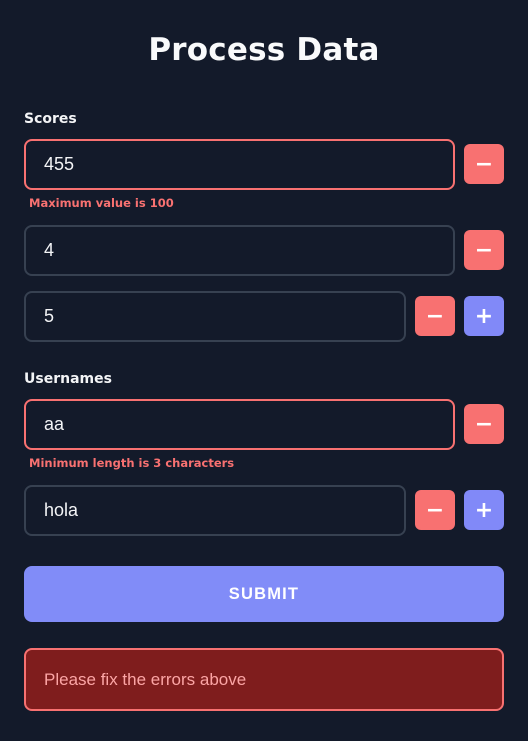  What do you see at coordinates (68, 379) in the screenshot?
I see `usernames-label: Usernames` at bounding box center [68, 379].